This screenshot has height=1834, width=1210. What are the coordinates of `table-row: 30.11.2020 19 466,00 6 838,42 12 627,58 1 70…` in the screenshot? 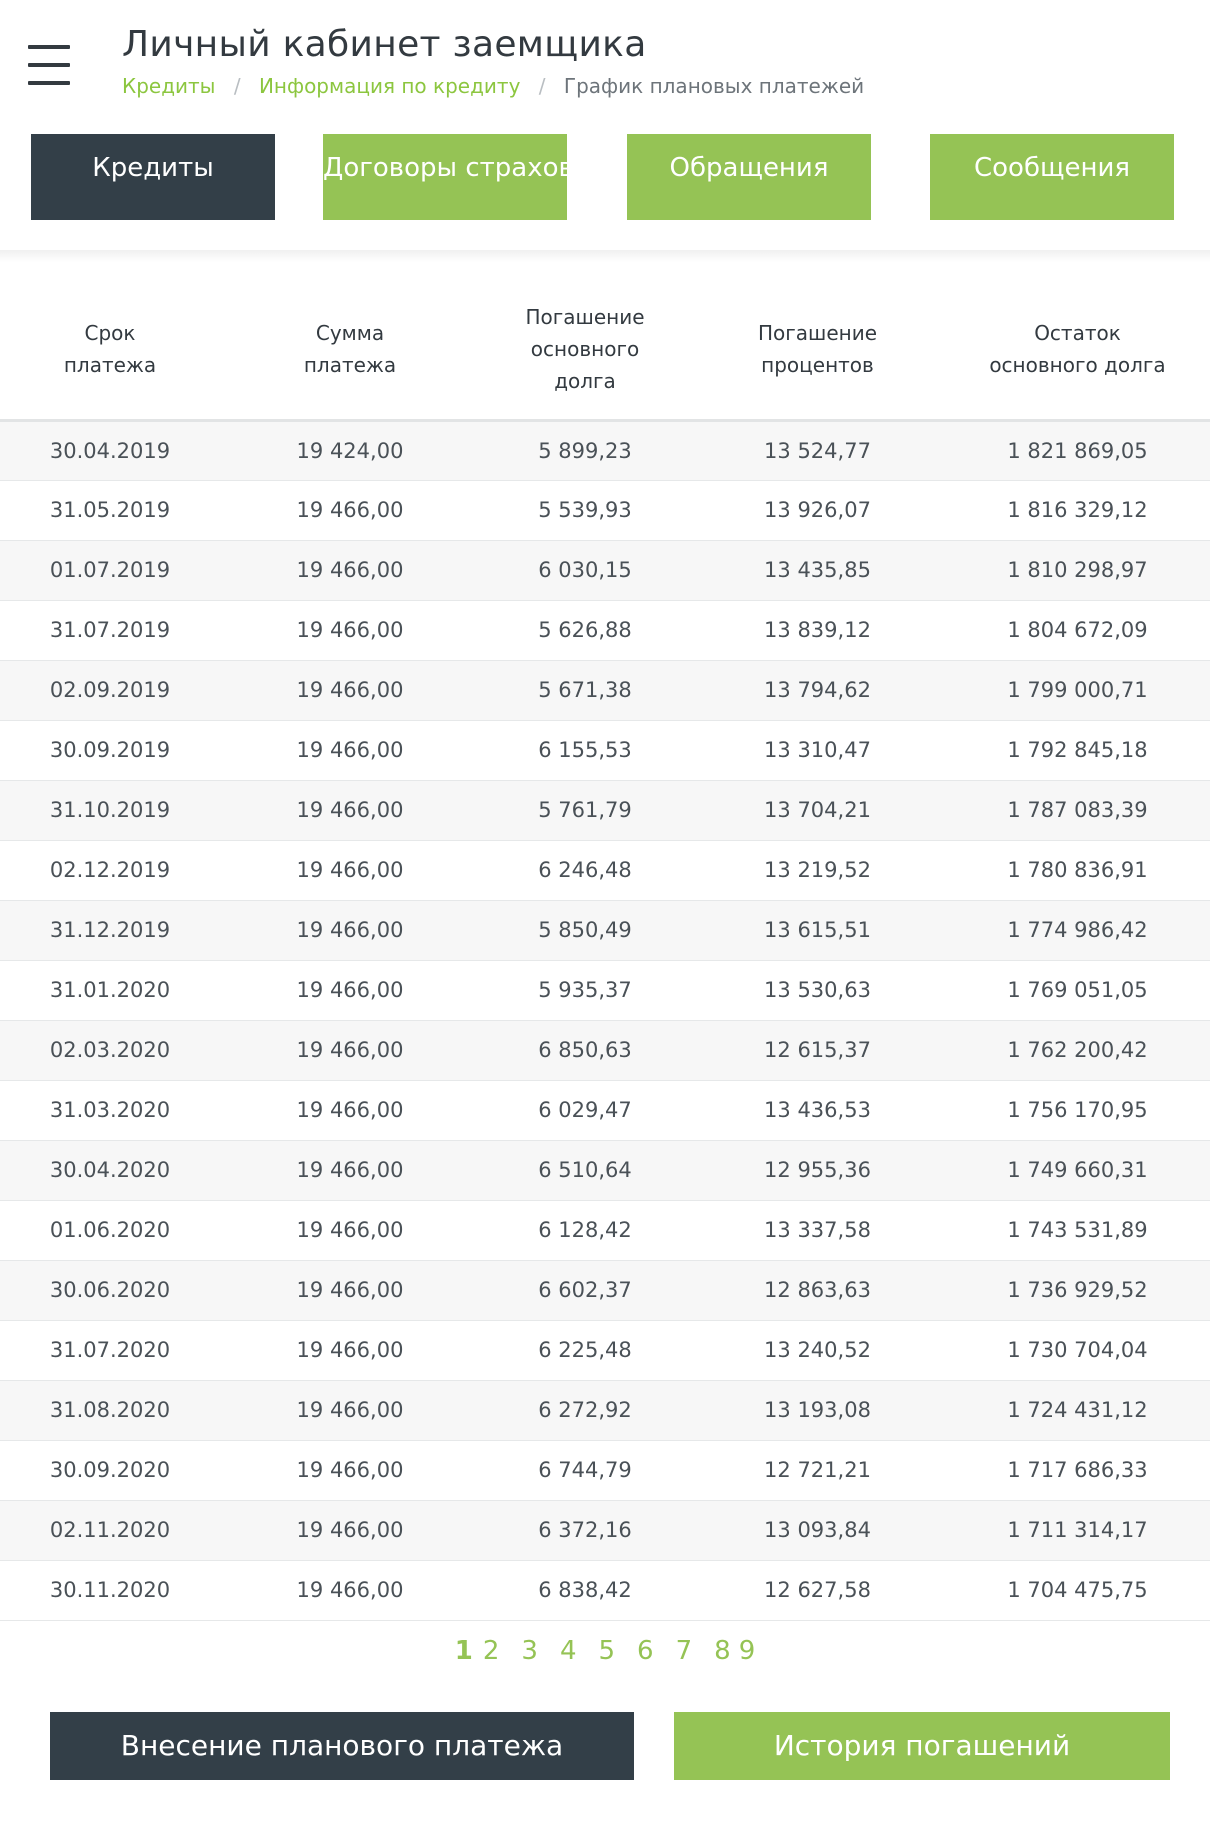 It's located at (605, 1590).